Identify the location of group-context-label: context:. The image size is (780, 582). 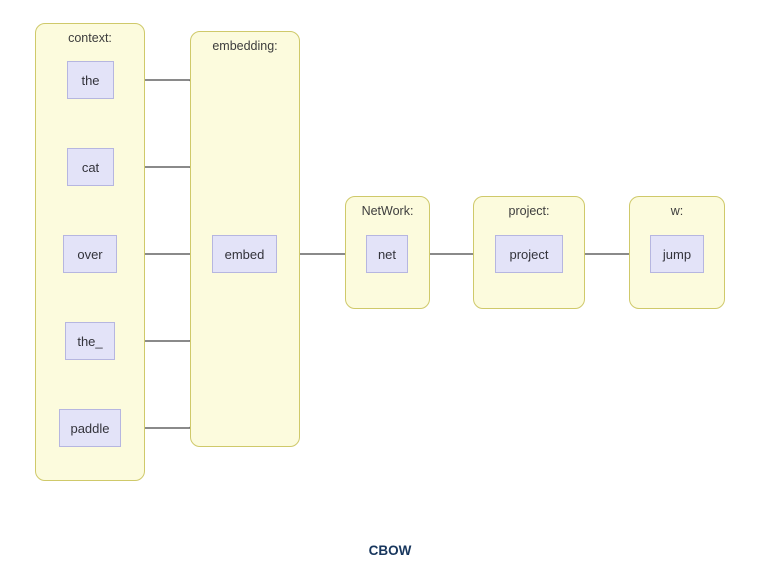
(90, 38).